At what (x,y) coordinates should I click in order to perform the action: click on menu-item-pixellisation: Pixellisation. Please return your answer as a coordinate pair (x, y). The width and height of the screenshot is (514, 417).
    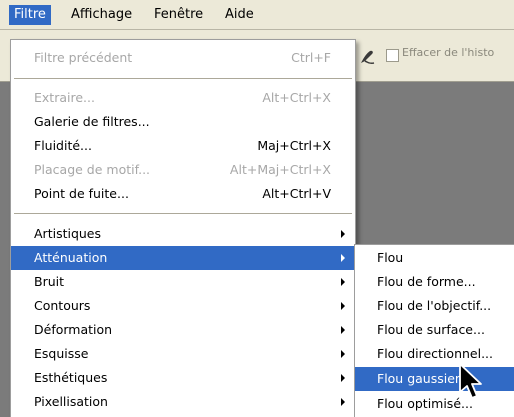
    Looking at the image, I should click on (183, 402).